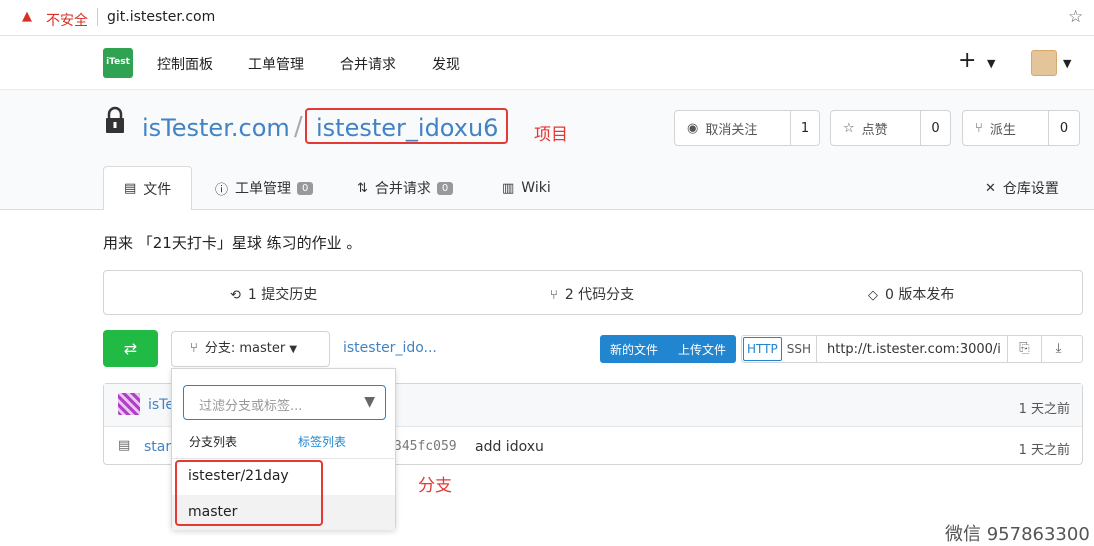 The width and height of the screenshot is (1094, 546). I want to click on issue-opened-icon: ⓘ, so click(222, 190).